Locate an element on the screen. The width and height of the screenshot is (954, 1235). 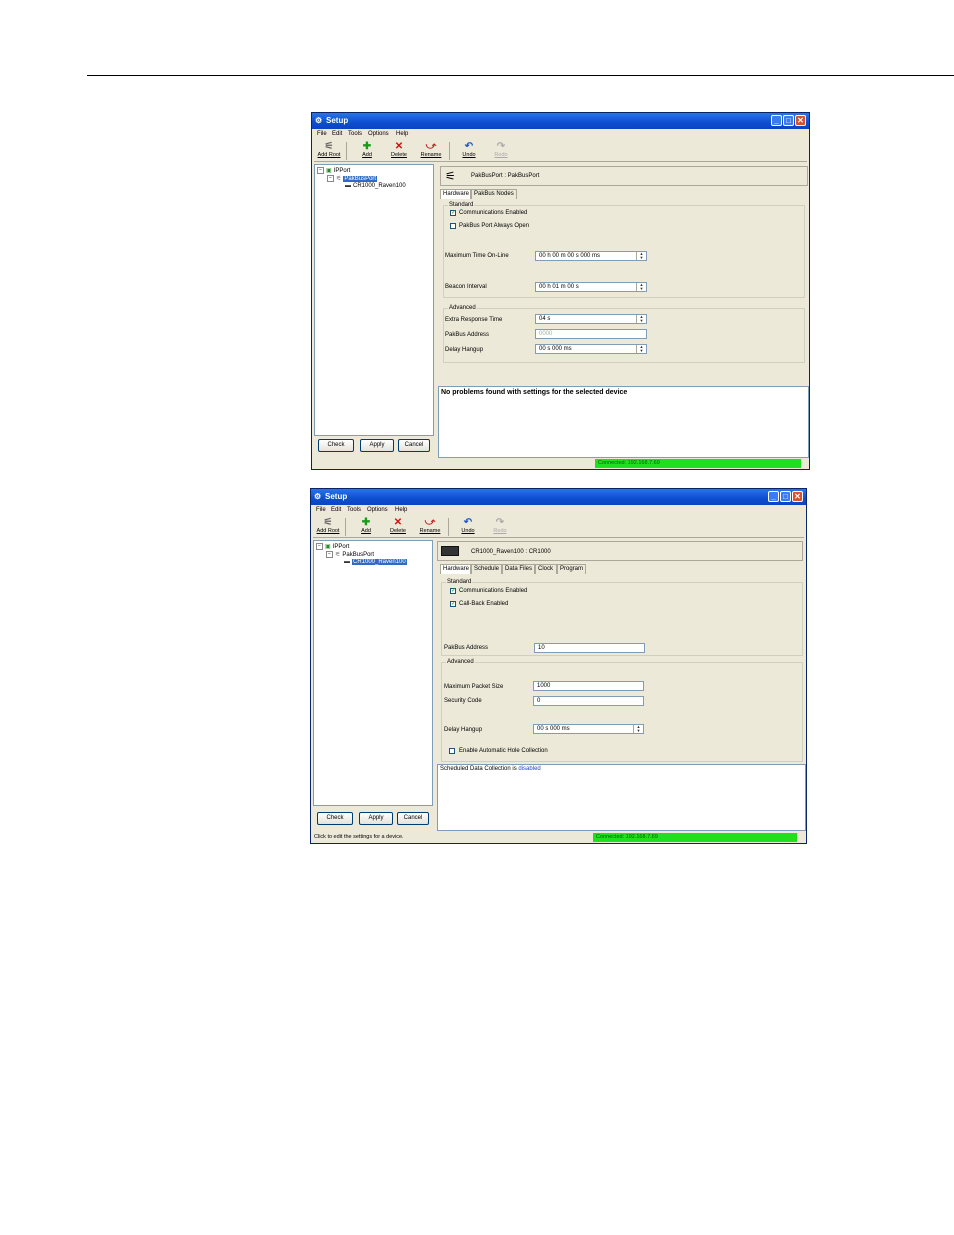
max-packet-size-field: 1000 is located at coordinates (588, 686).